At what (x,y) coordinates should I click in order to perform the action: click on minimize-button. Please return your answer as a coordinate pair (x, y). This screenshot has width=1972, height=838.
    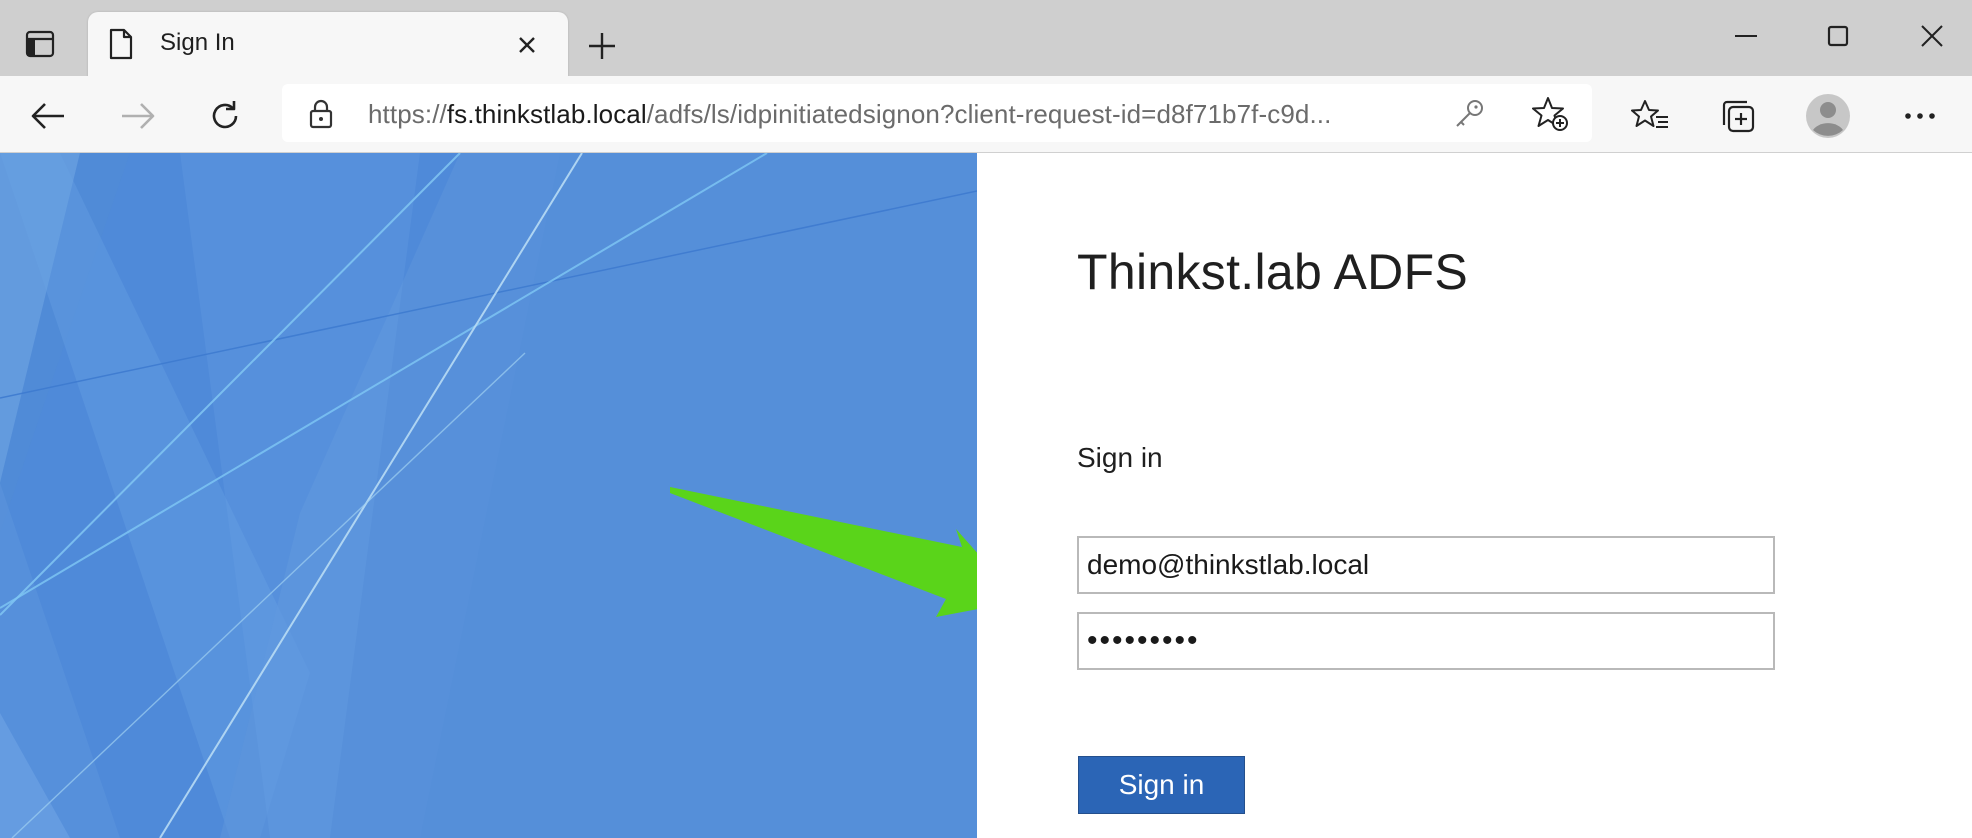
    Looking at the image, I should click on (1746, 36).